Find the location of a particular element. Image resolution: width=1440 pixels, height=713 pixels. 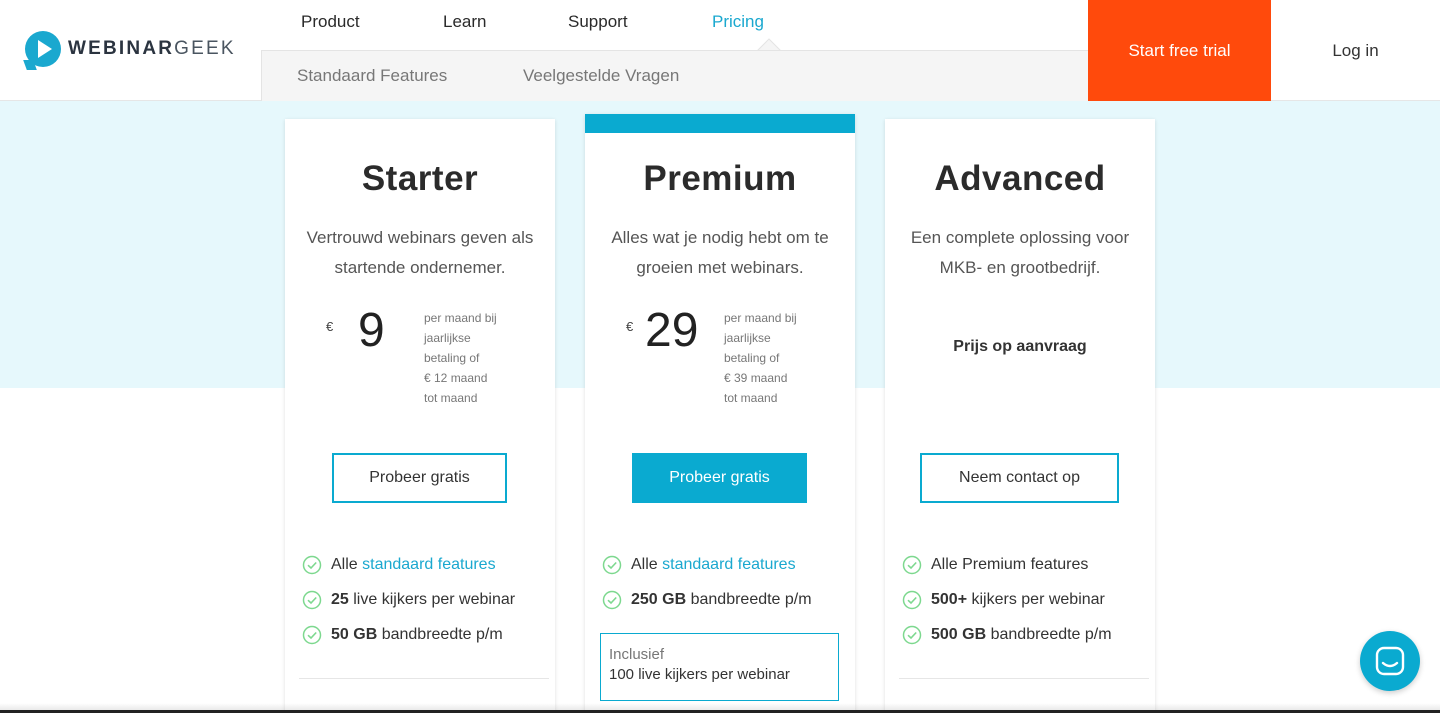

login-button: Log in is located at coordinates (1355, 50).